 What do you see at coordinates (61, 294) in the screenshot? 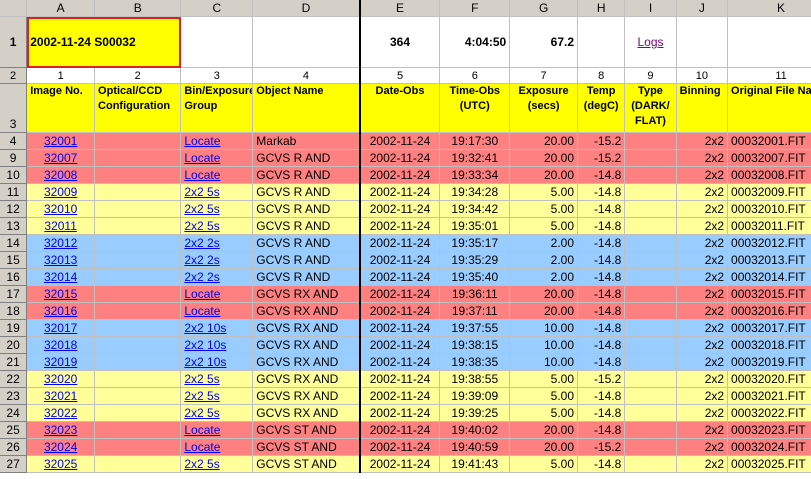
I see `image-number-cell: 32015` at bounding box center [61, 294].